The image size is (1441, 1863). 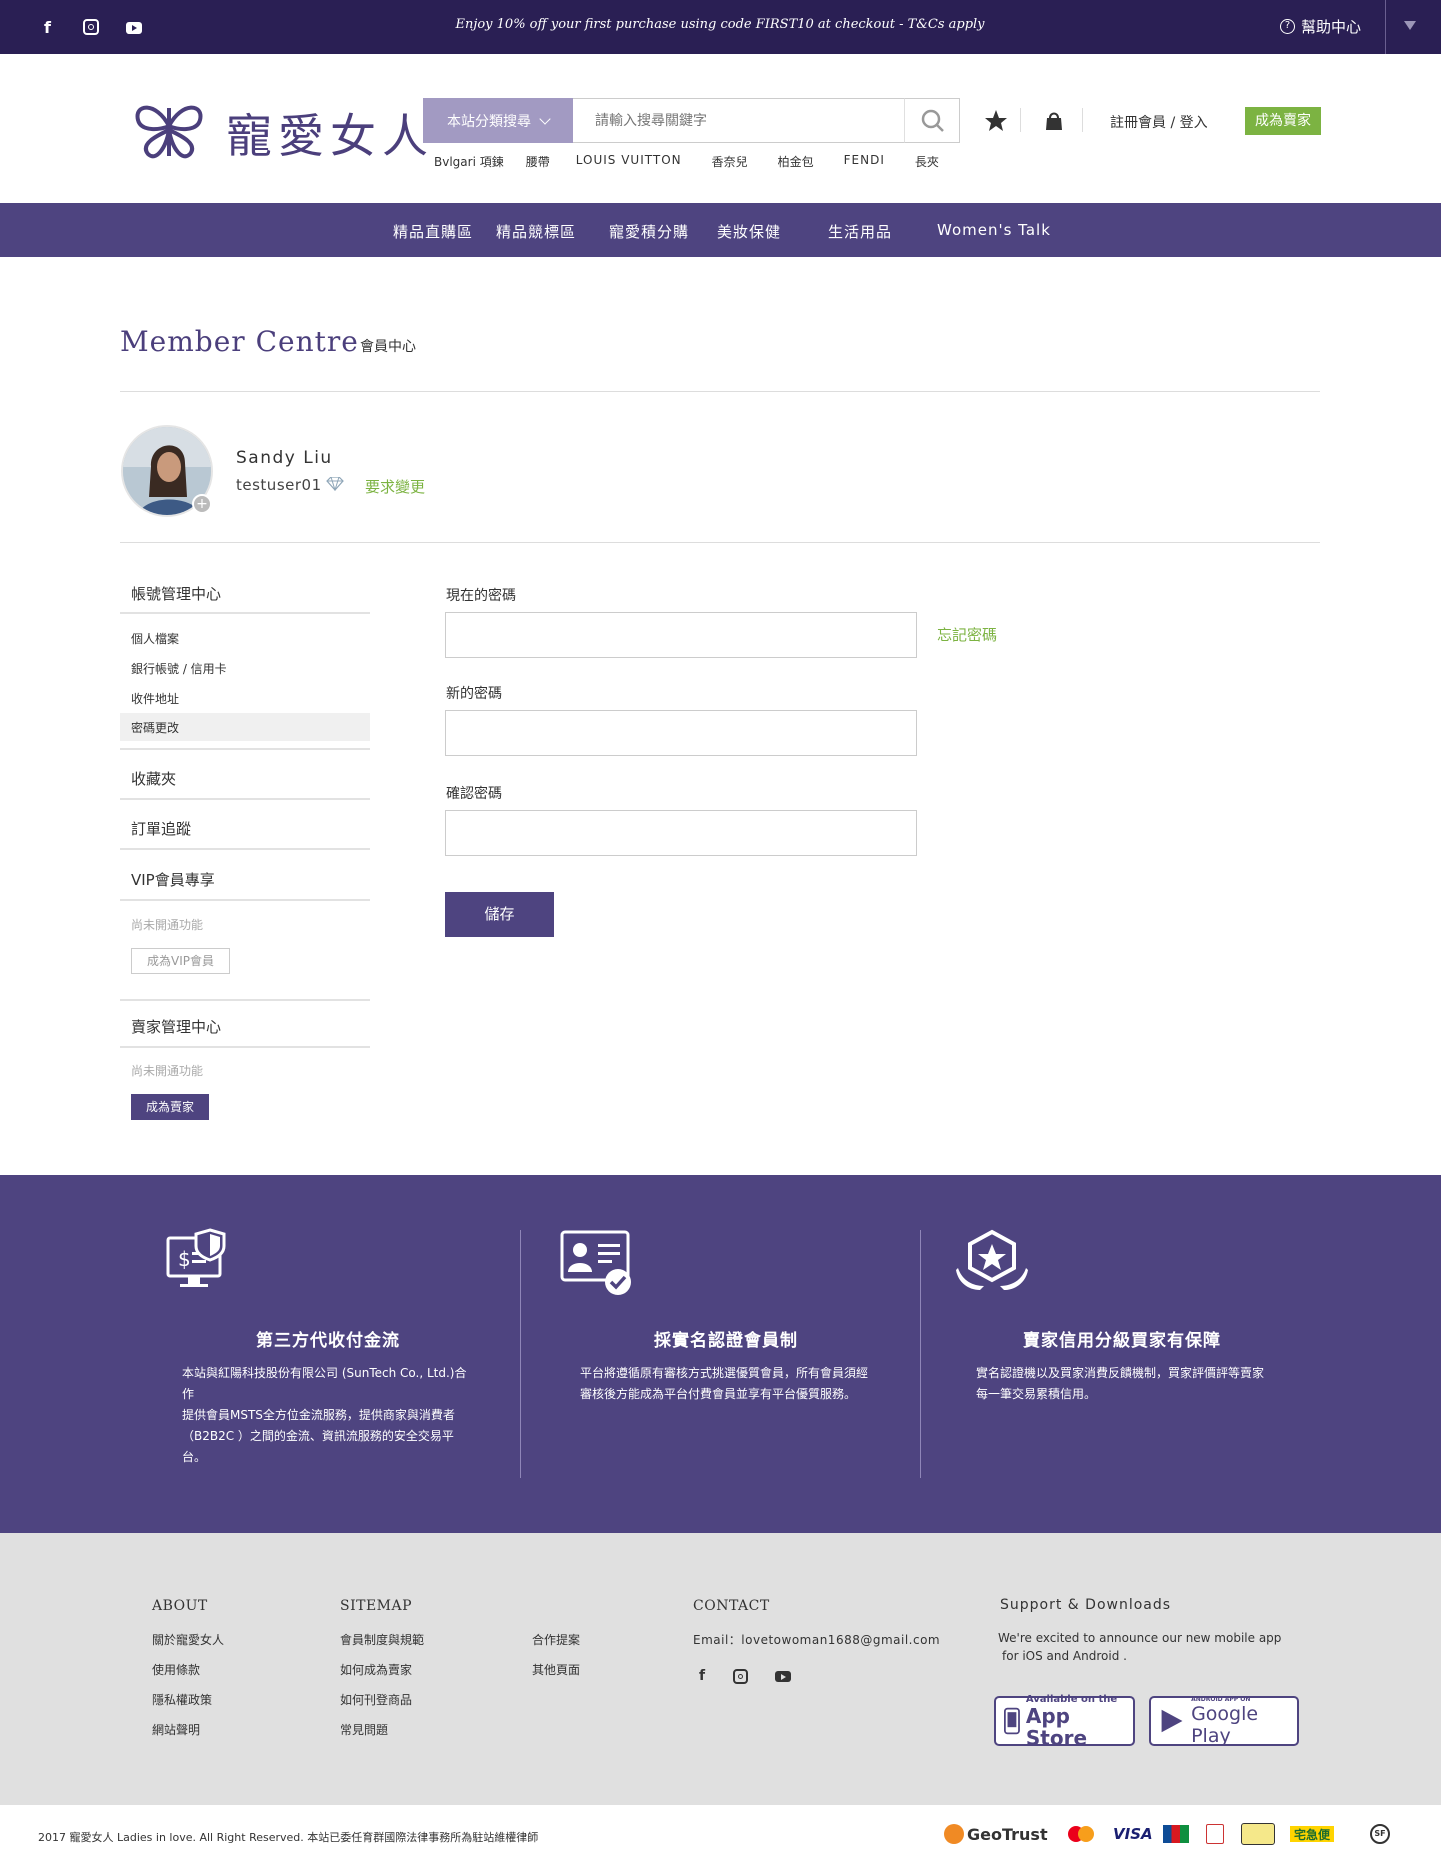 I want to click on diamond-icon, so click(x=335, y=484).